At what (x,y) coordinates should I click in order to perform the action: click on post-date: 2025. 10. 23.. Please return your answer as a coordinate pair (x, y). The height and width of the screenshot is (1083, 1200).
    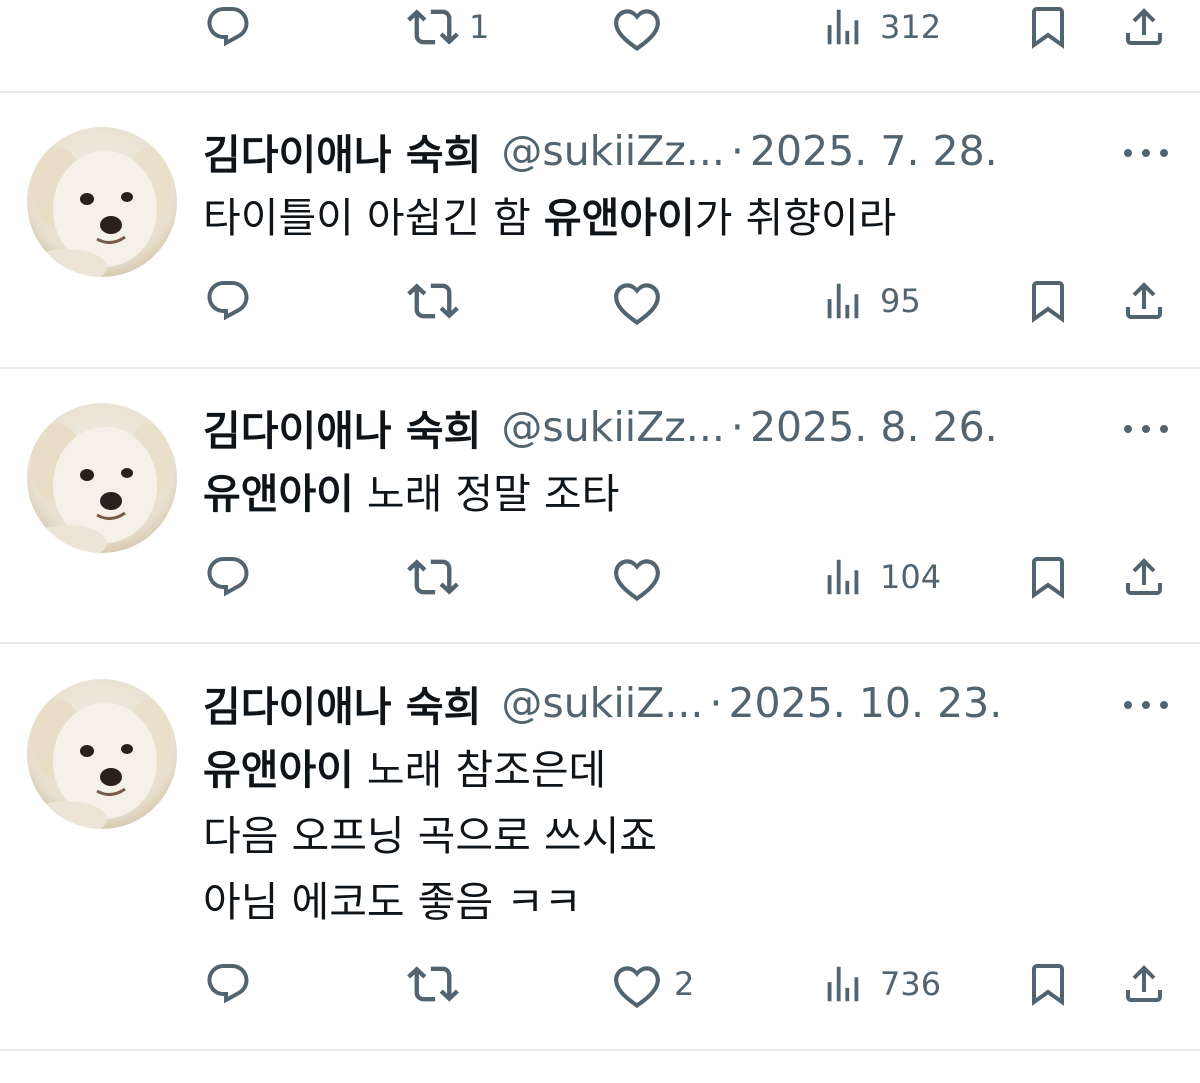
    Looking at the image, I should click on (865, 703).